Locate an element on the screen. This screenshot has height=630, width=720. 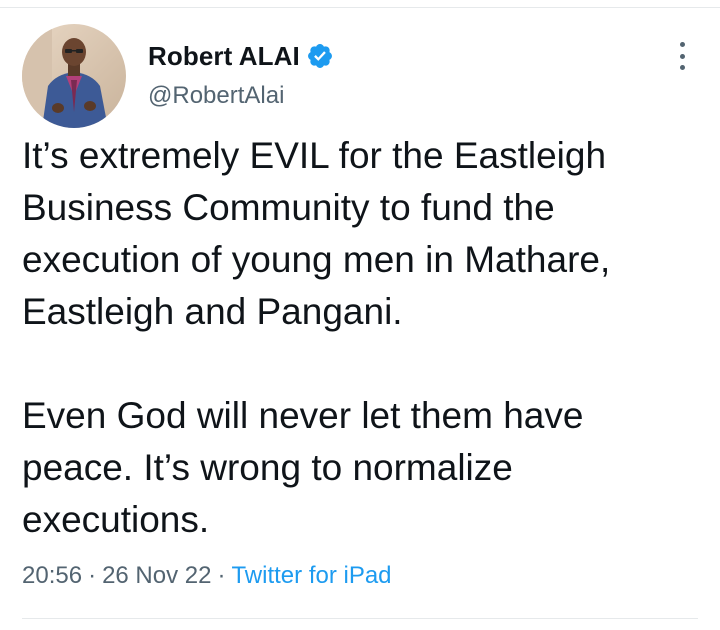
top-divider is located at coordinates (360, 4).